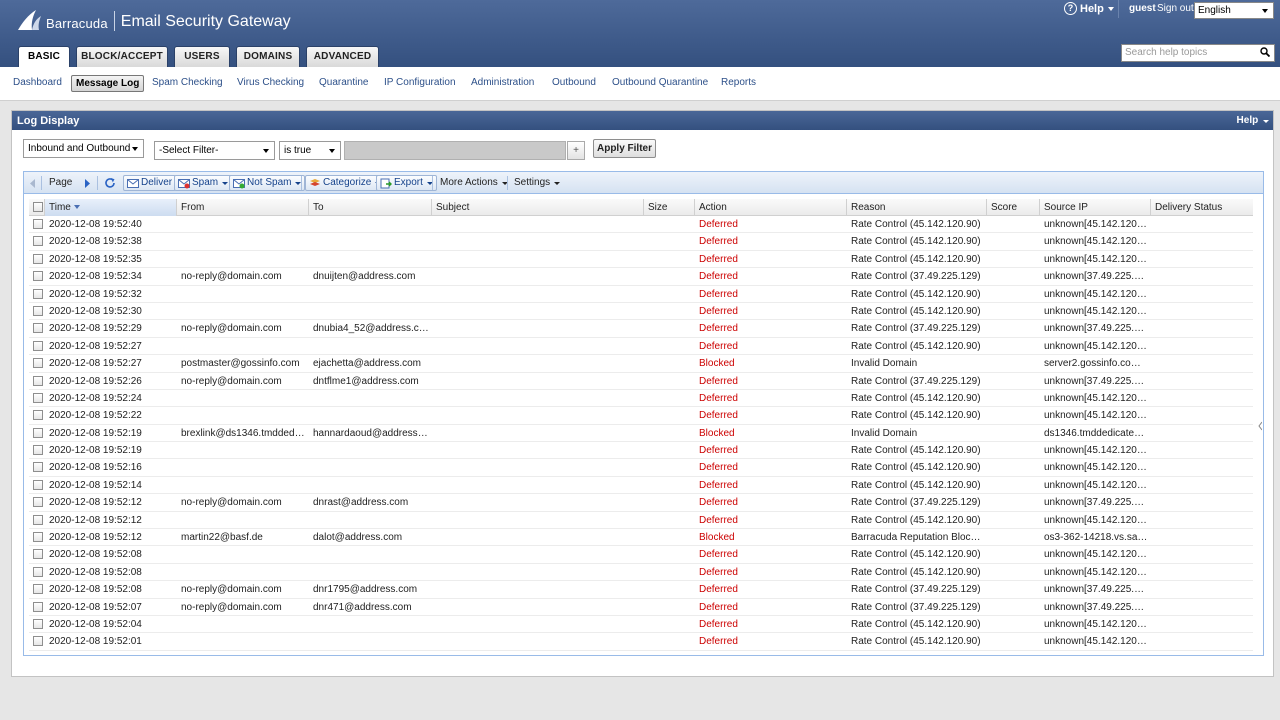  What do you see at coordinates (455, 150) in the screenshot?
I see `filter-value-input` at bounding box center [455, 150].